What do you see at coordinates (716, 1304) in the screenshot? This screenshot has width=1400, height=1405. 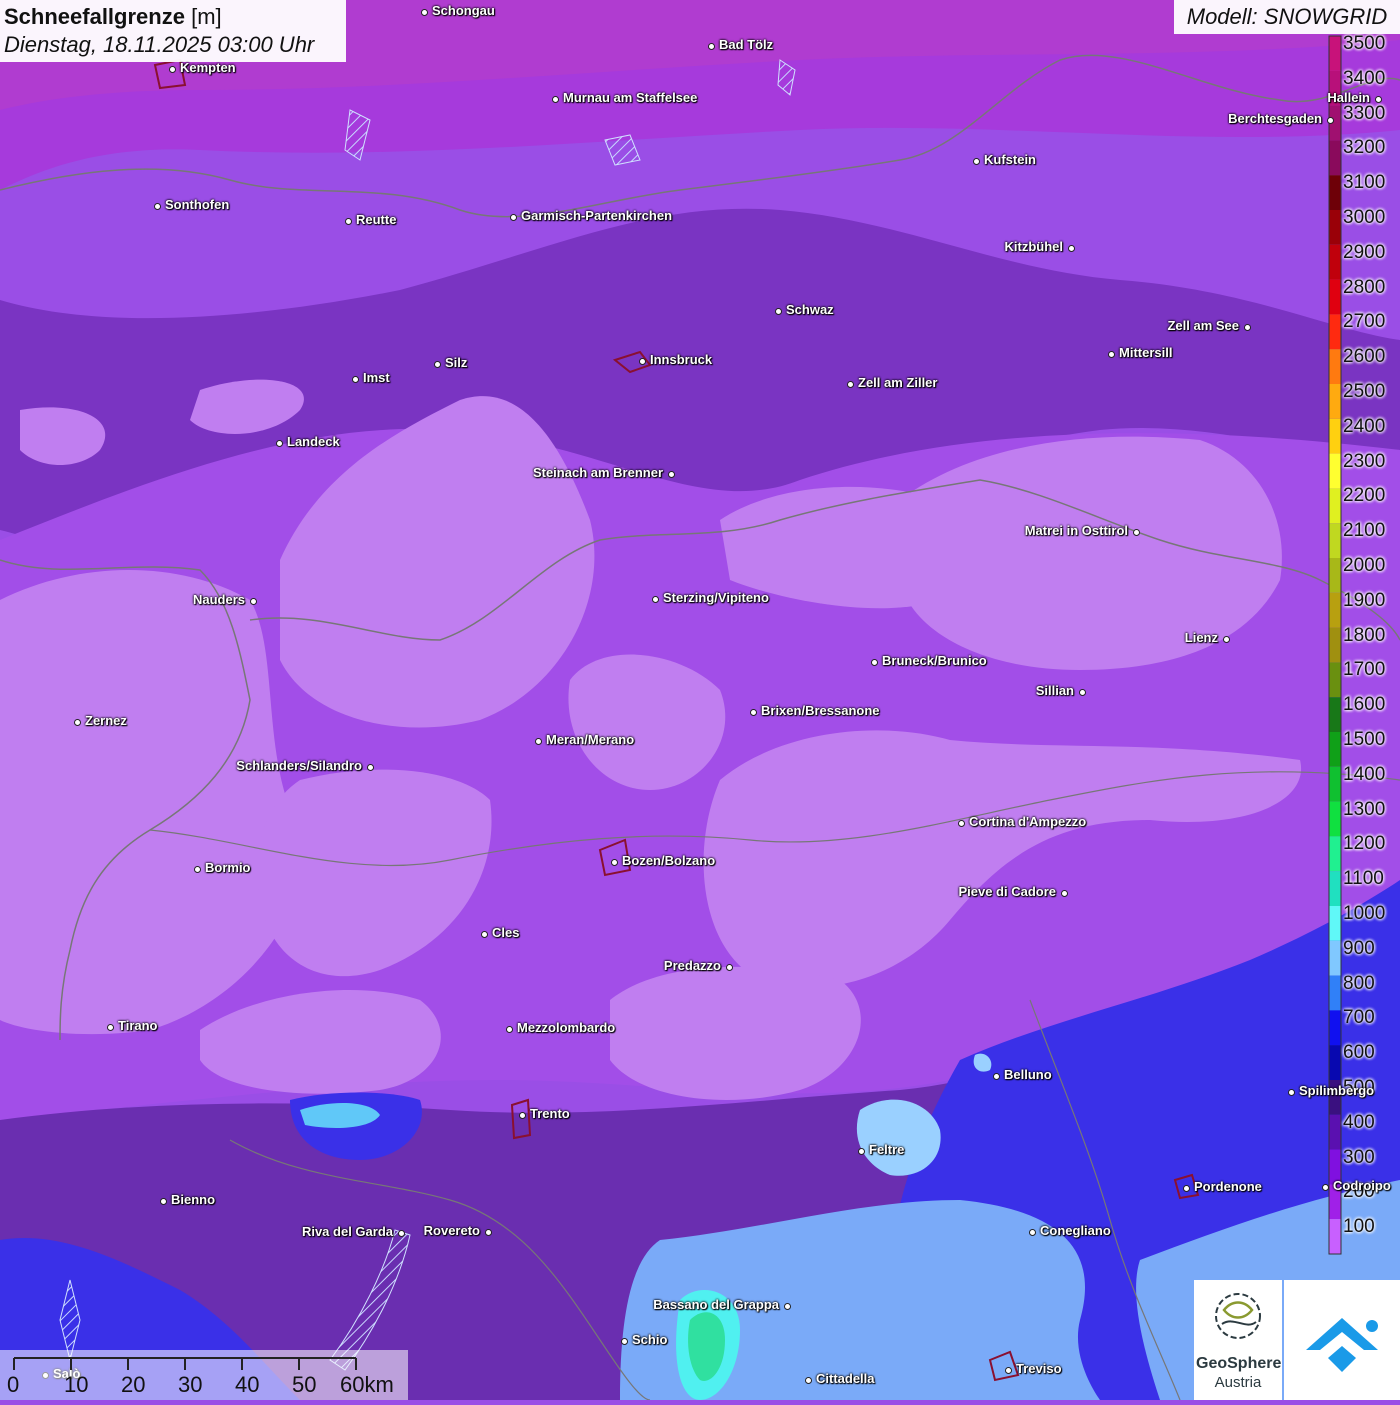 I see `city-label-bassano-del-grappa: Bassano del Grappa` at bounding box center [716, 1304].